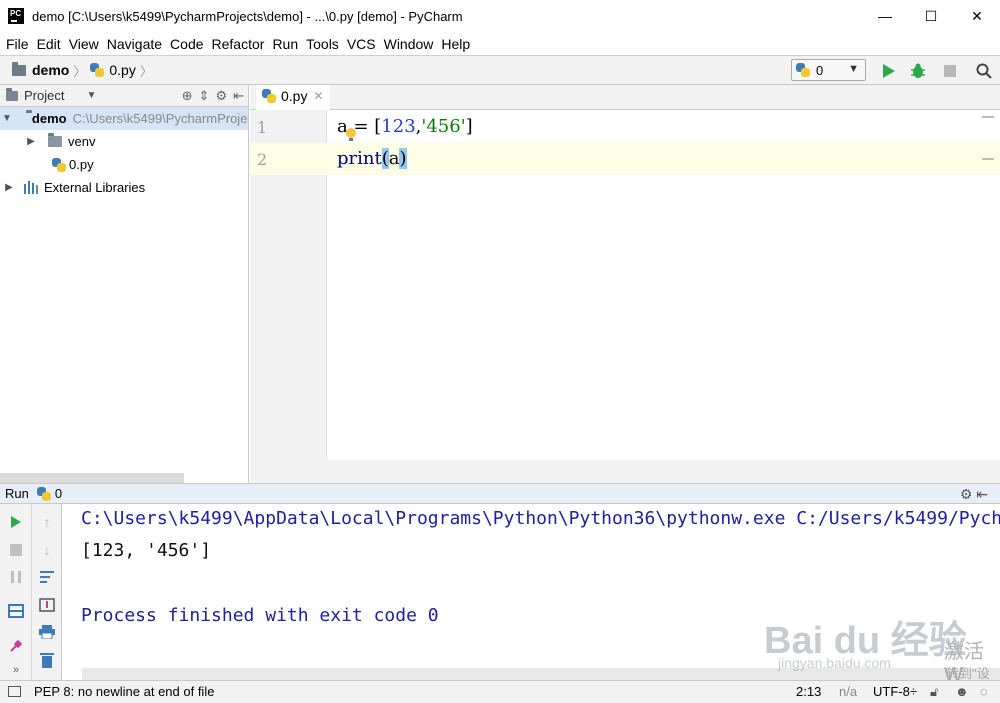 The image size is (1000, 703). Describe the element at coordinates (405, 126) in the screenshot. I see `code-line-1: a = [123,'456']` at that location.